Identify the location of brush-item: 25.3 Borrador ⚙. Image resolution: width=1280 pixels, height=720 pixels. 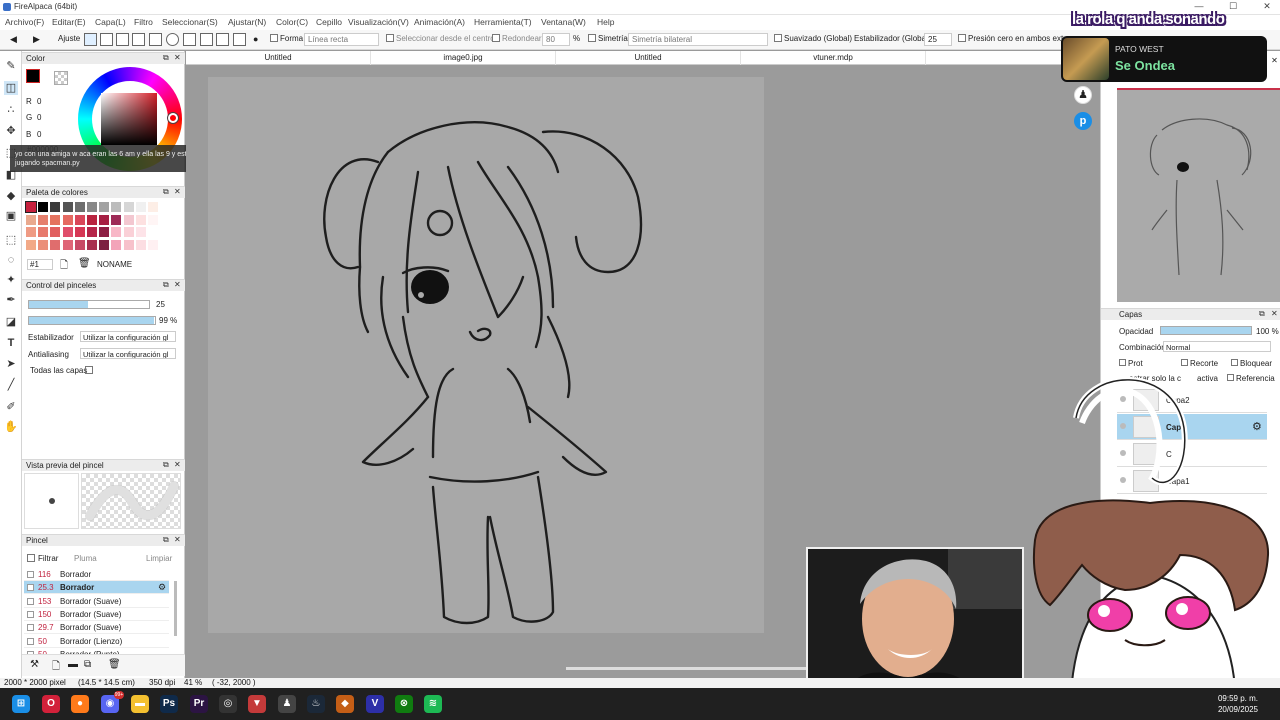
(96, 588).